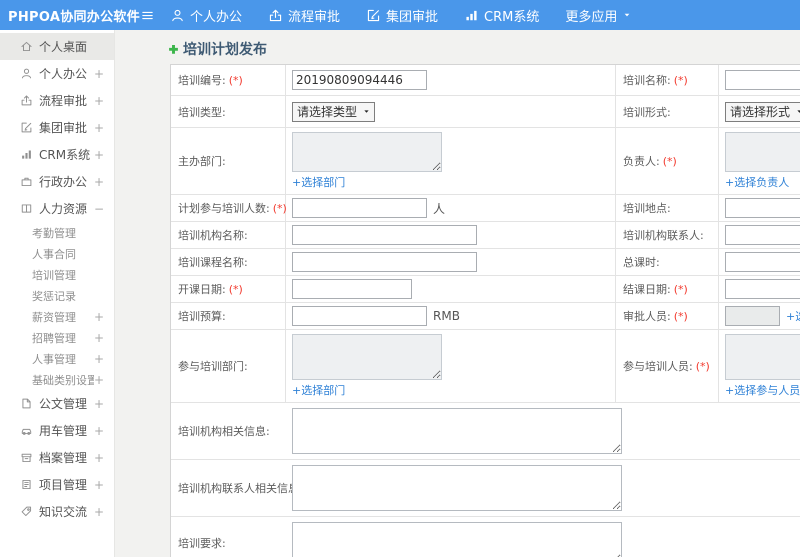  Describe the element at coordinates (57, 403) in the screenshot. I see `sidebar-item-7: 公文管理 +` at that location.